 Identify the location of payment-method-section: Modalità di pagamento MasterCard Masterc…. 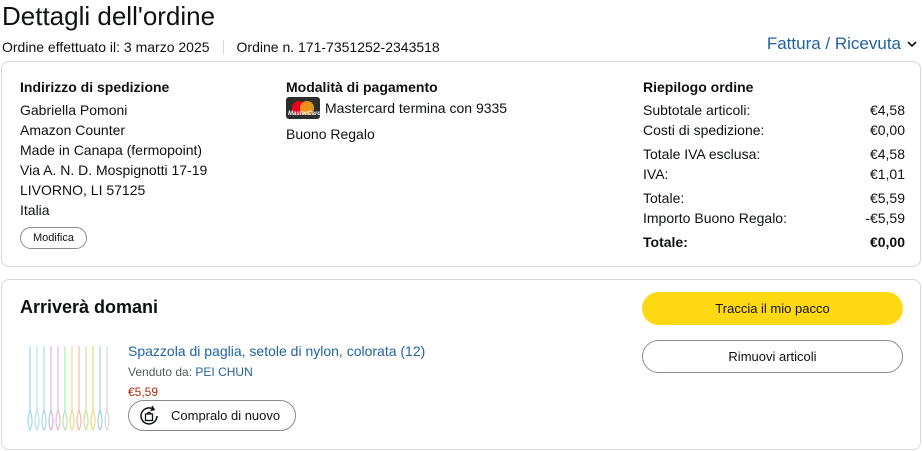
(446, 111).